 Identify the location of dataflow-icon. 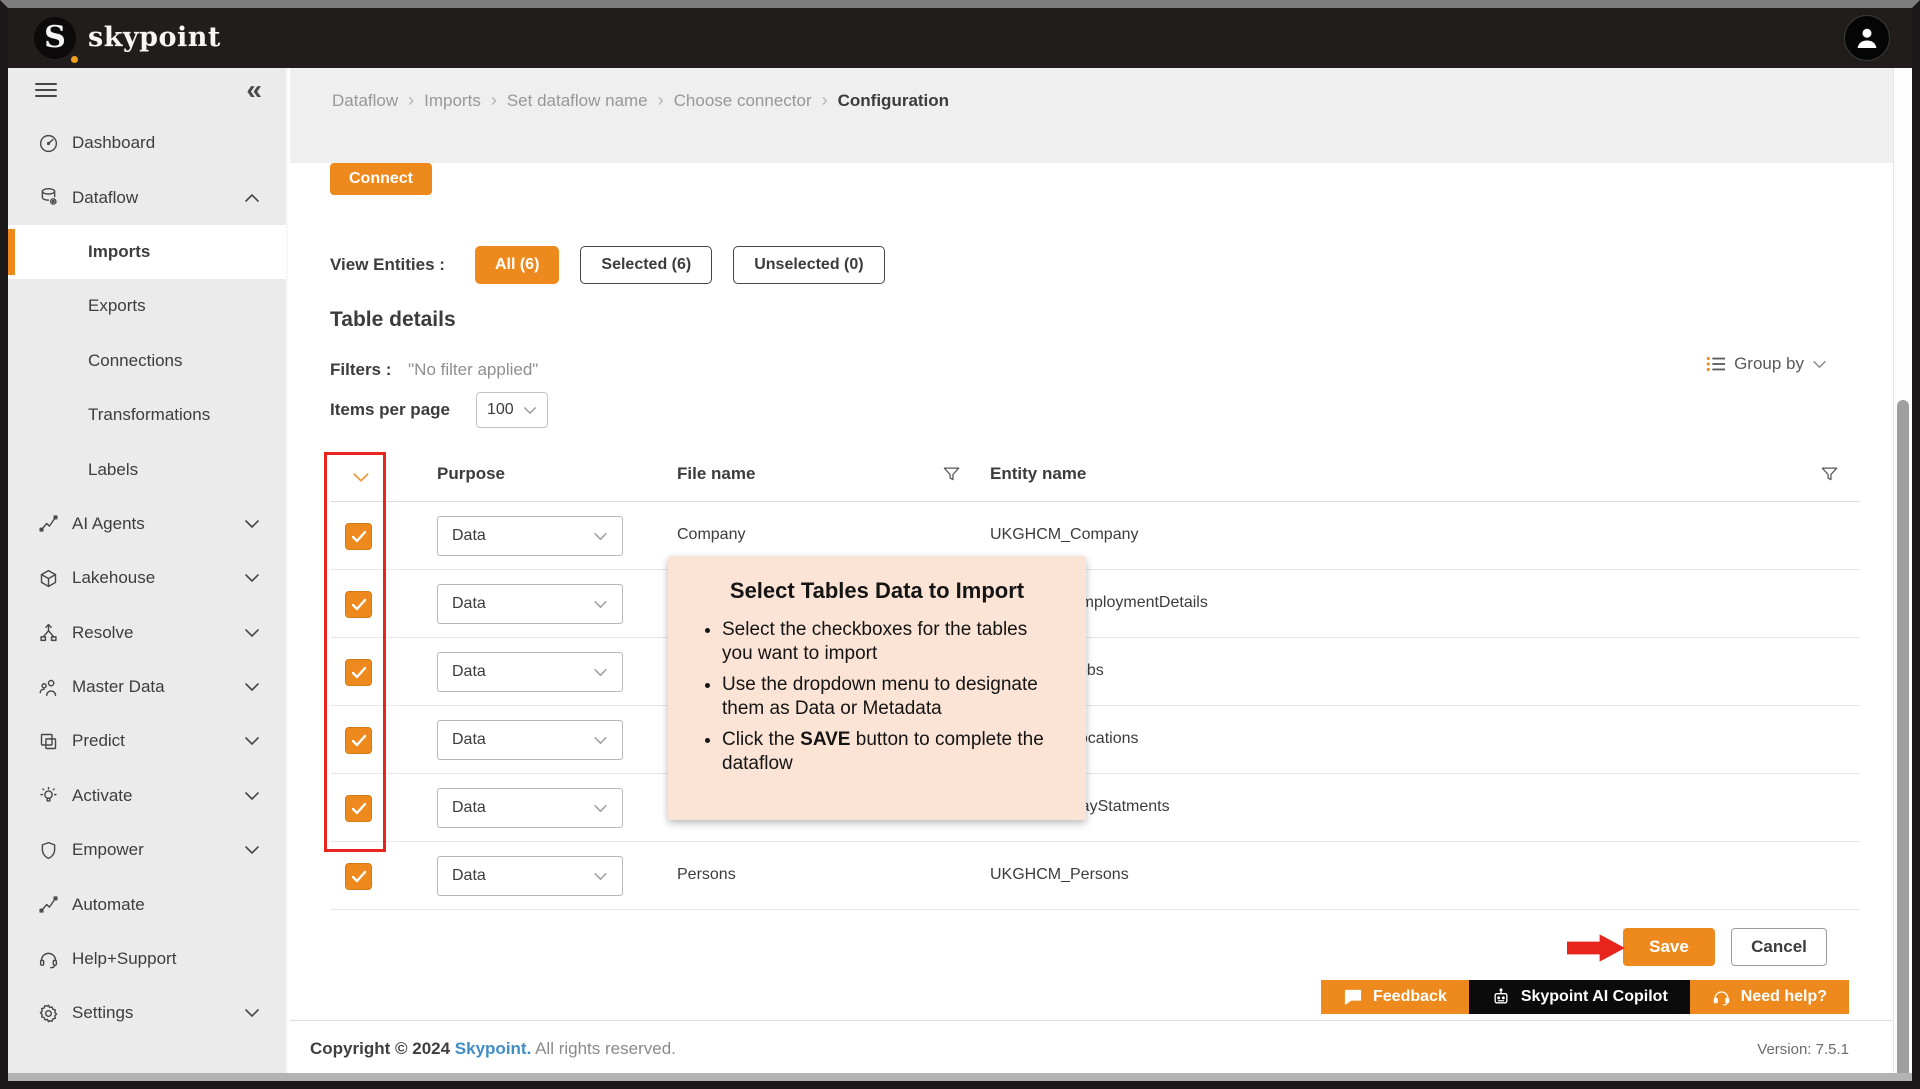
(48, 197).